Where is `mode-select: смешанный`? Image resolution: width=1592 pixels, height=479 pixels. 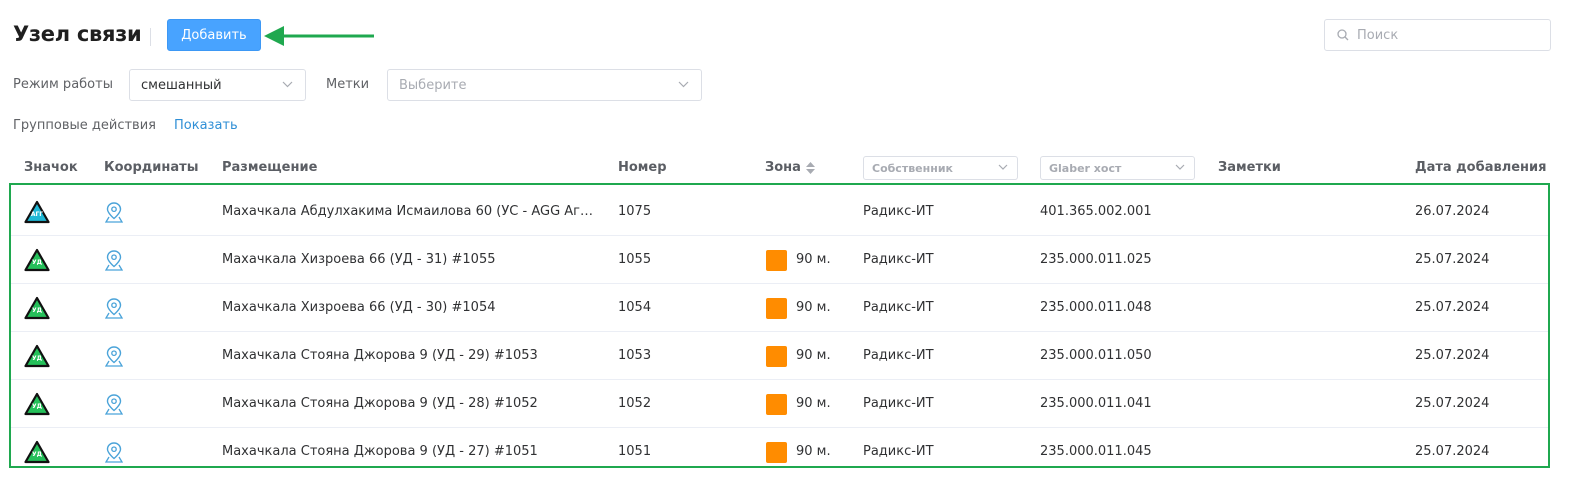 mode-select: смешанный is located at coordinates (217, 85).